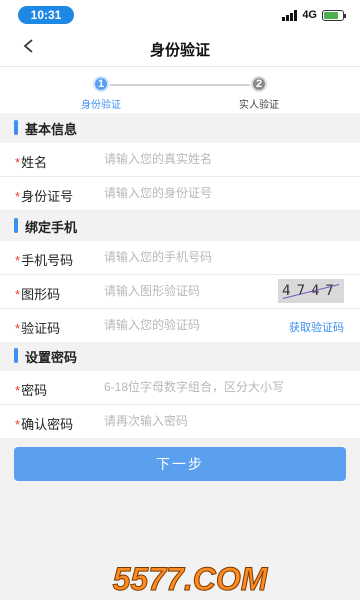 The height and width of the screenshot is (600, 360). Describe the element at coordinates (51, 357) in the screenshot. I see `section-title: 设置密码` at that location.